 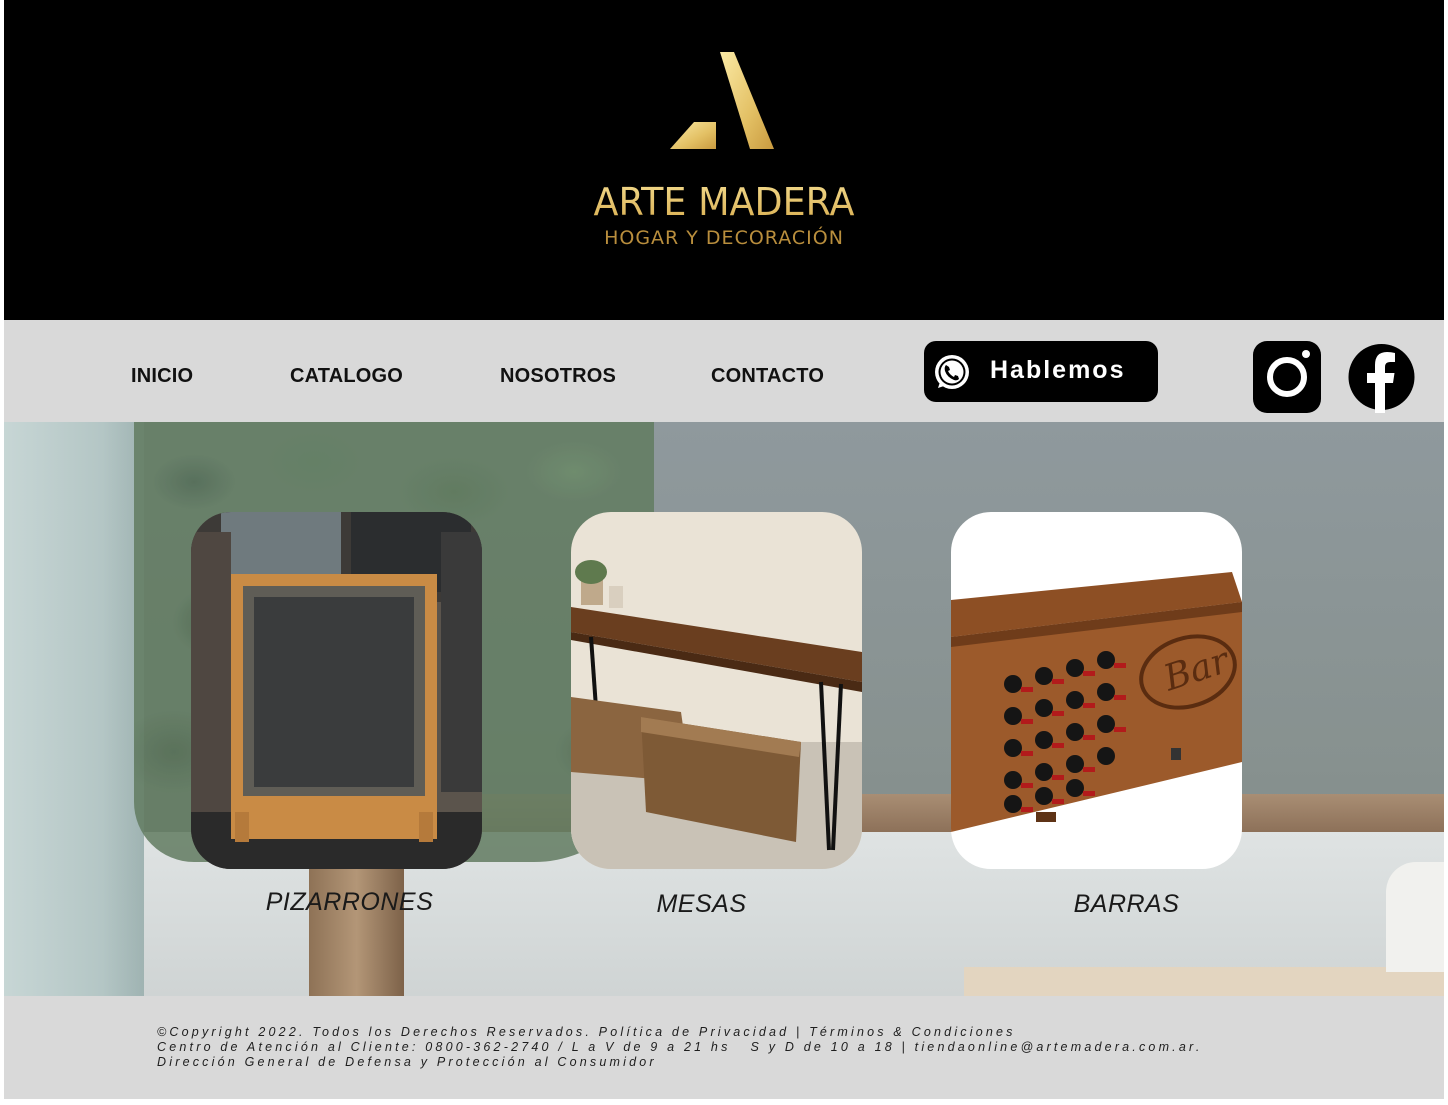 What do you see at coordinates (1415, 917) in the screenshot?
I see `hero-chair` at bounding box center [1415, 917].